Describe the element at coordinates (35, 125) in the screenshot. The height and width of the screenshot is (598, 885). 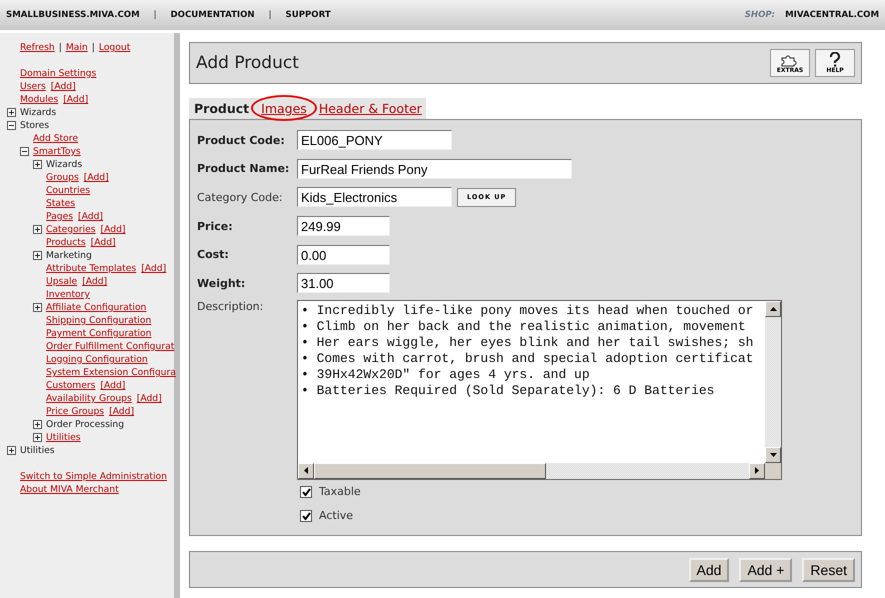
I see `nav-label: Stores` at that location.